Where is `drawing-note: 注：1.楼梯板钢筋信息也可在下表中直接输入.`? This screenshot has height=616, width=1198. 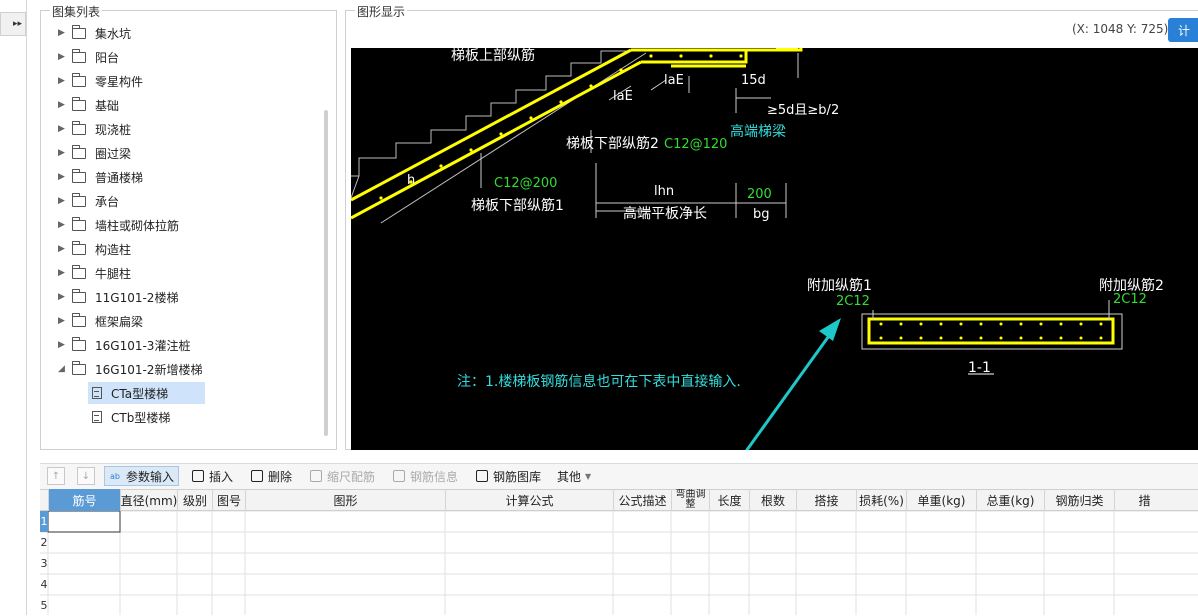
drawing-note: 注：1.楼梯板钢筋信息也可在下表中直接输入. is located at coordinates (599, 381).